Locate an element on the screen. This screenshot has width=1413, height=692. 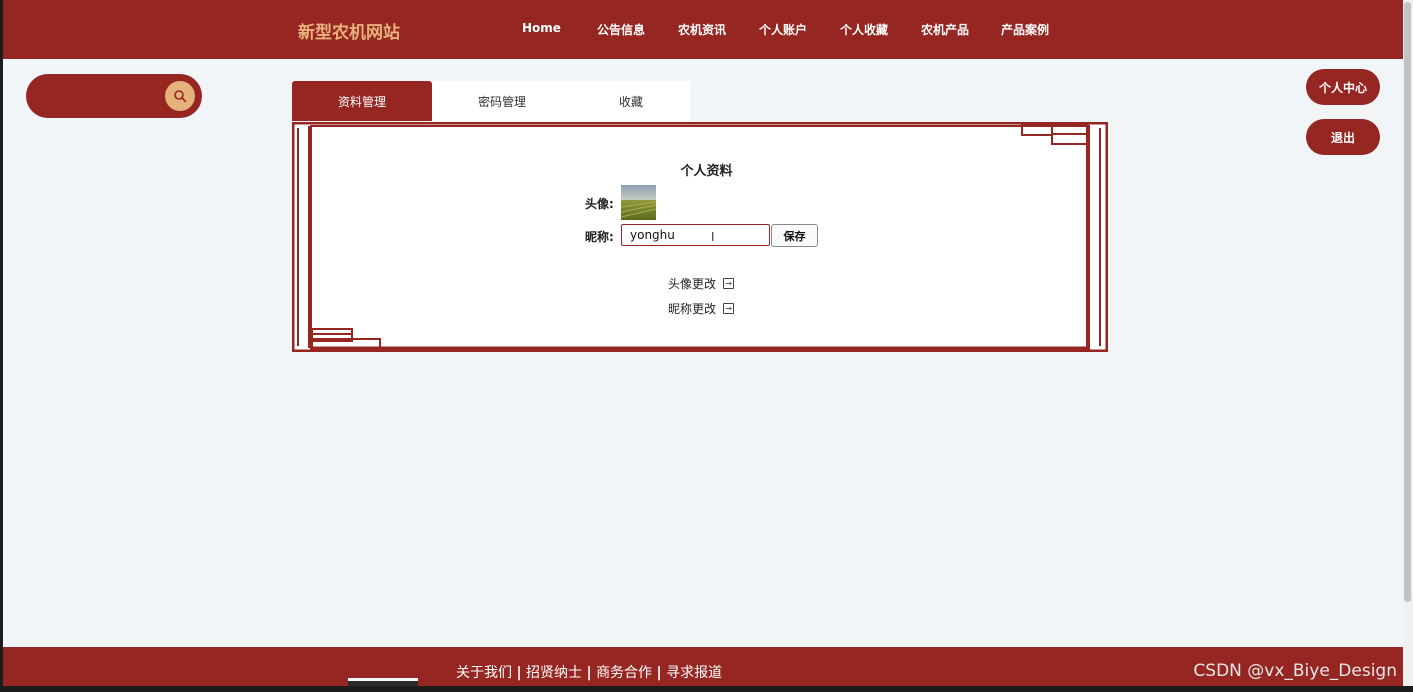
profile-section-title: 个人资料 is located at coordinates (706, 171).